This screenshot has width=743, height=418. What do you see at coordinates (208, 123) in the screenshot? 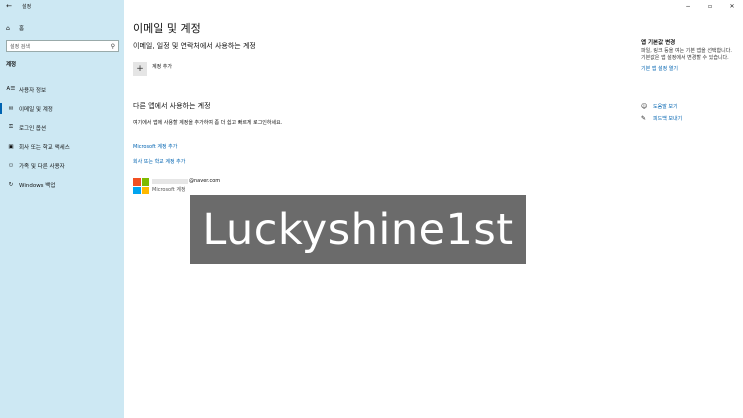
I see `other-apps-description: 여기에서 앱에 사용할 계정을 추가하여 좀 더 쉽고 빠르게 로그인하세요.` at bounding box center [208, 123].